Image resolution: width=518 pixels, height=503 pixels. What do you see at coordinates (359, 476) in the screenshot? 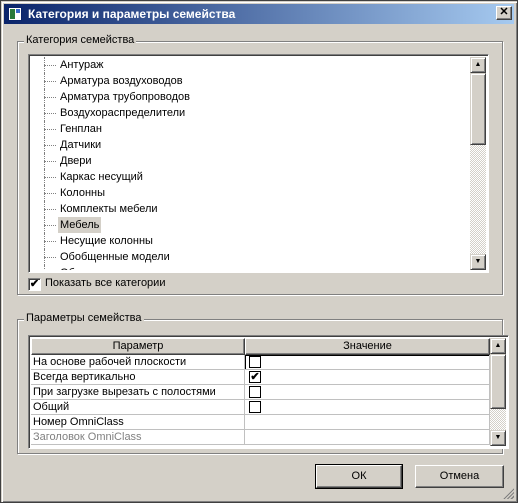
I see `ok-button: ОК` at bounding box center [359, 476].